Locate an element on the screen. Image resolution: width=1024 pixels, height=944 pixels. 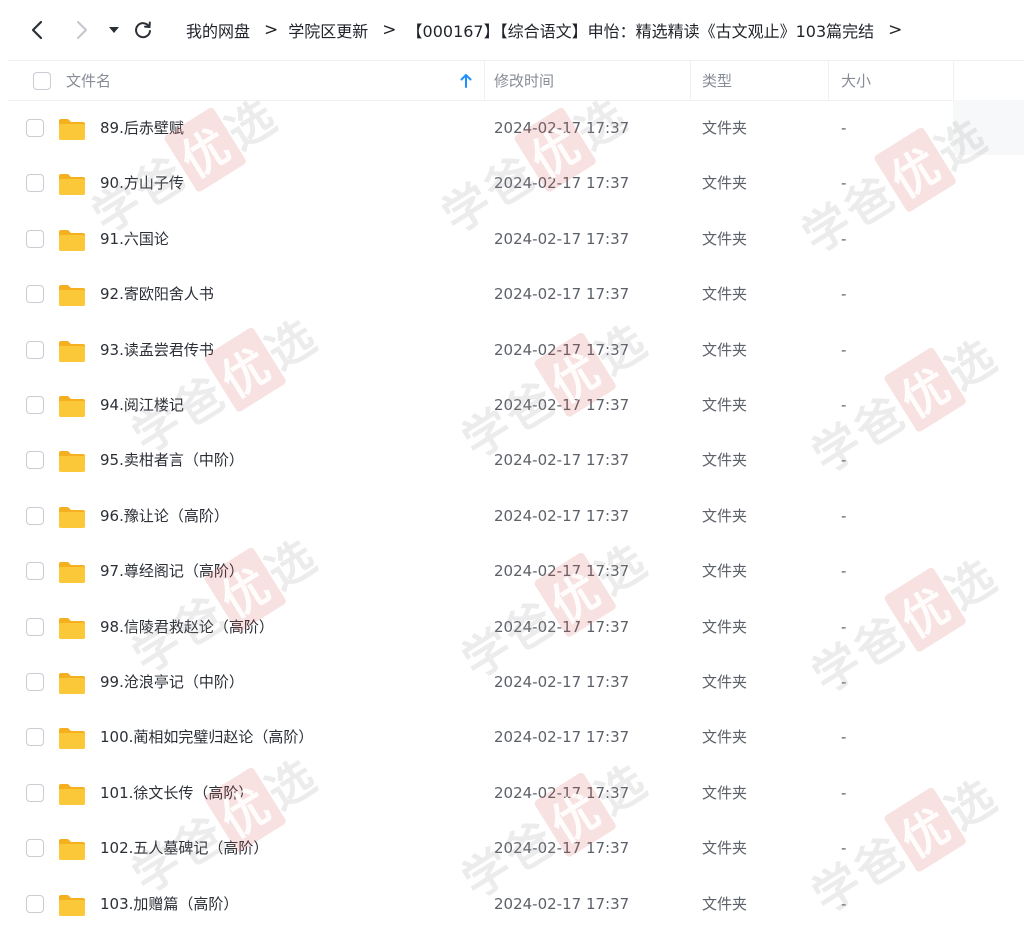
file-name: 91.六国论 is located at coordinates (134, 239).